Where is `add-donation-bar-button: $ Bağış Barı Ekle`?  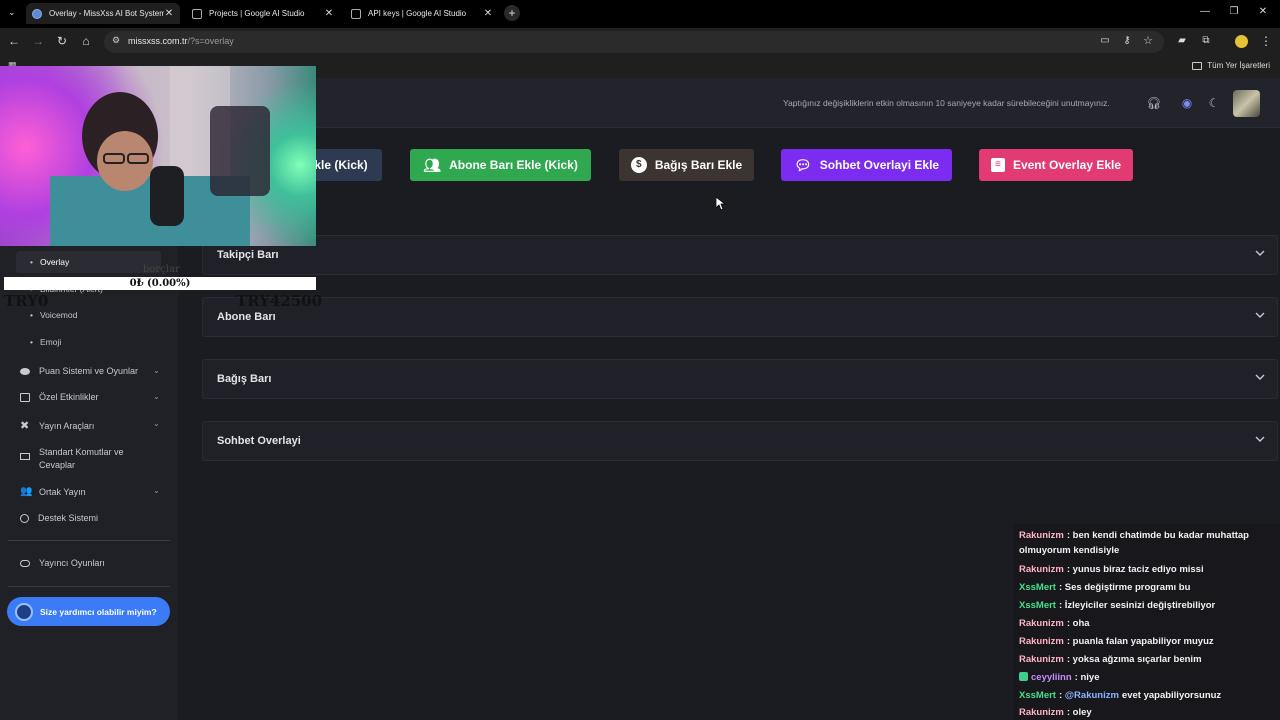 add-donation-bar-button: $ Bağış Barı Ekle is located at coordinates (686, 165).